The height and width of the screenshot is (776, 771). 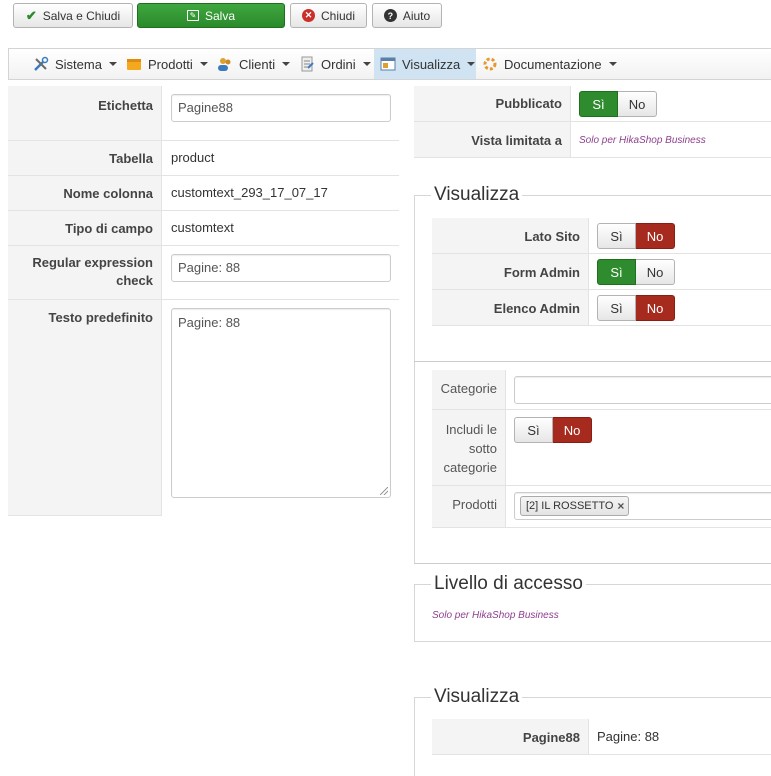 I want to click on access-fieldset: Livello di accesso, so click(x=592, y=607).